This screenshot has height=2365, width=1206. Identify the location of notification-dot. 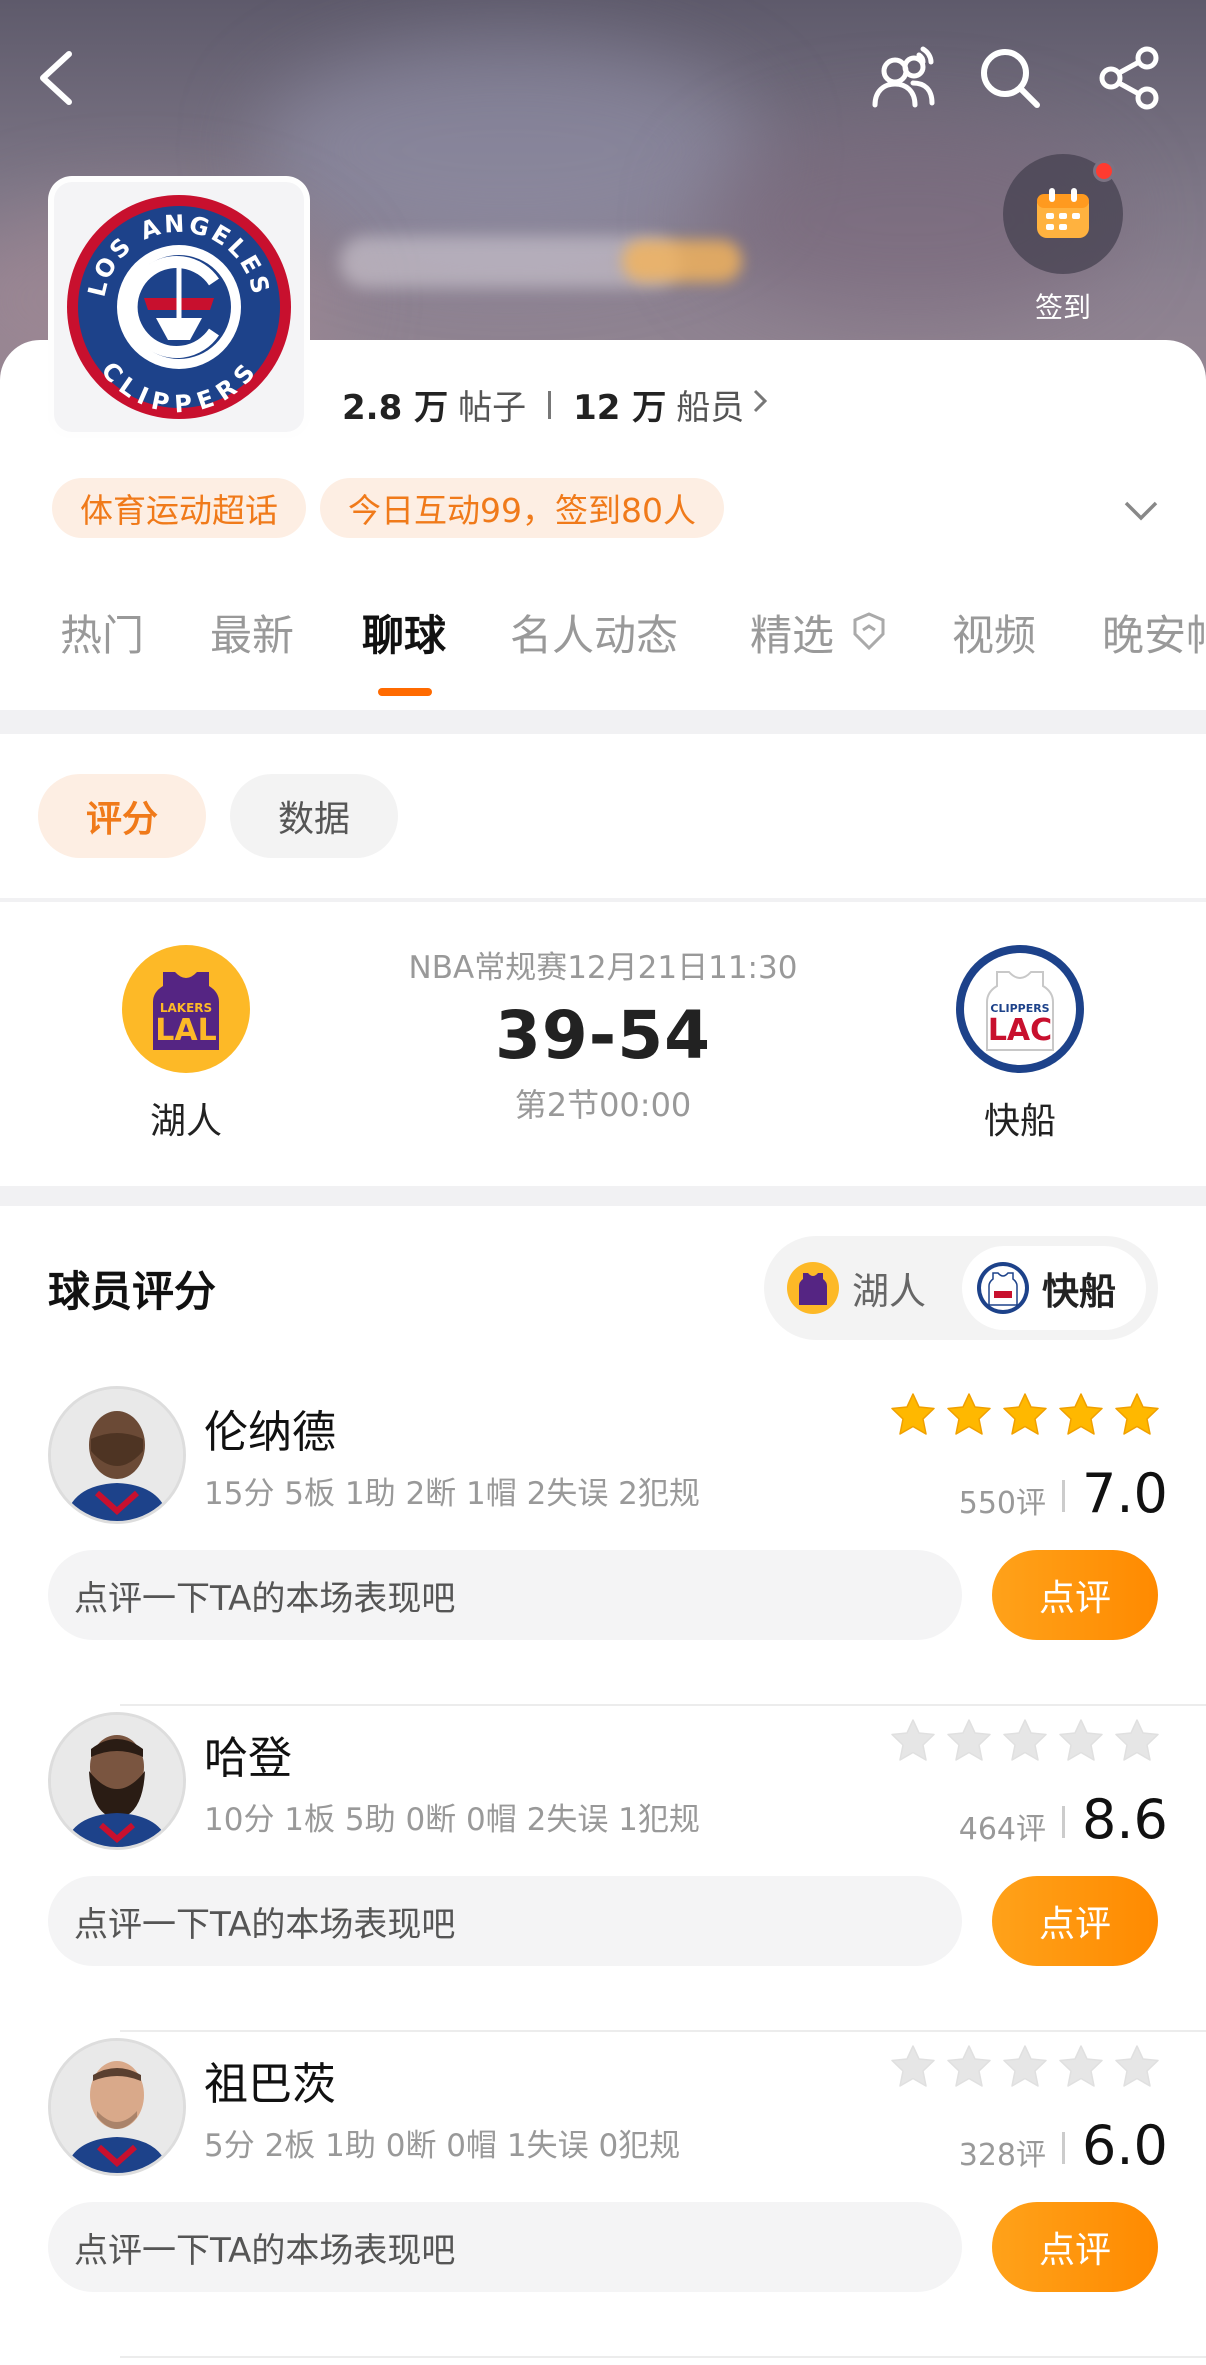
(1104, 171).